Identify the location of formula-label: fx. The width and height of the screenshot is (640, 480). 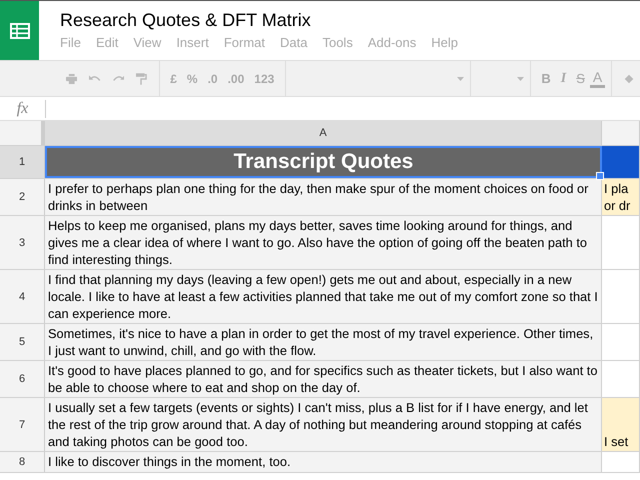
(23, 109).